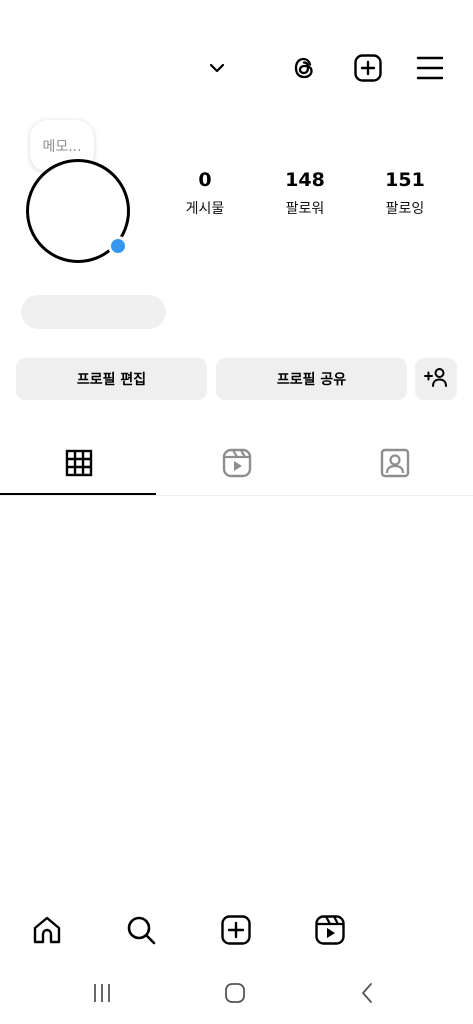 Image resolution: width=473 pixels, height=1024 pixels. Describe the element at coordinates (304, 68) in the screenshot. I see `threads-icon` at that location.